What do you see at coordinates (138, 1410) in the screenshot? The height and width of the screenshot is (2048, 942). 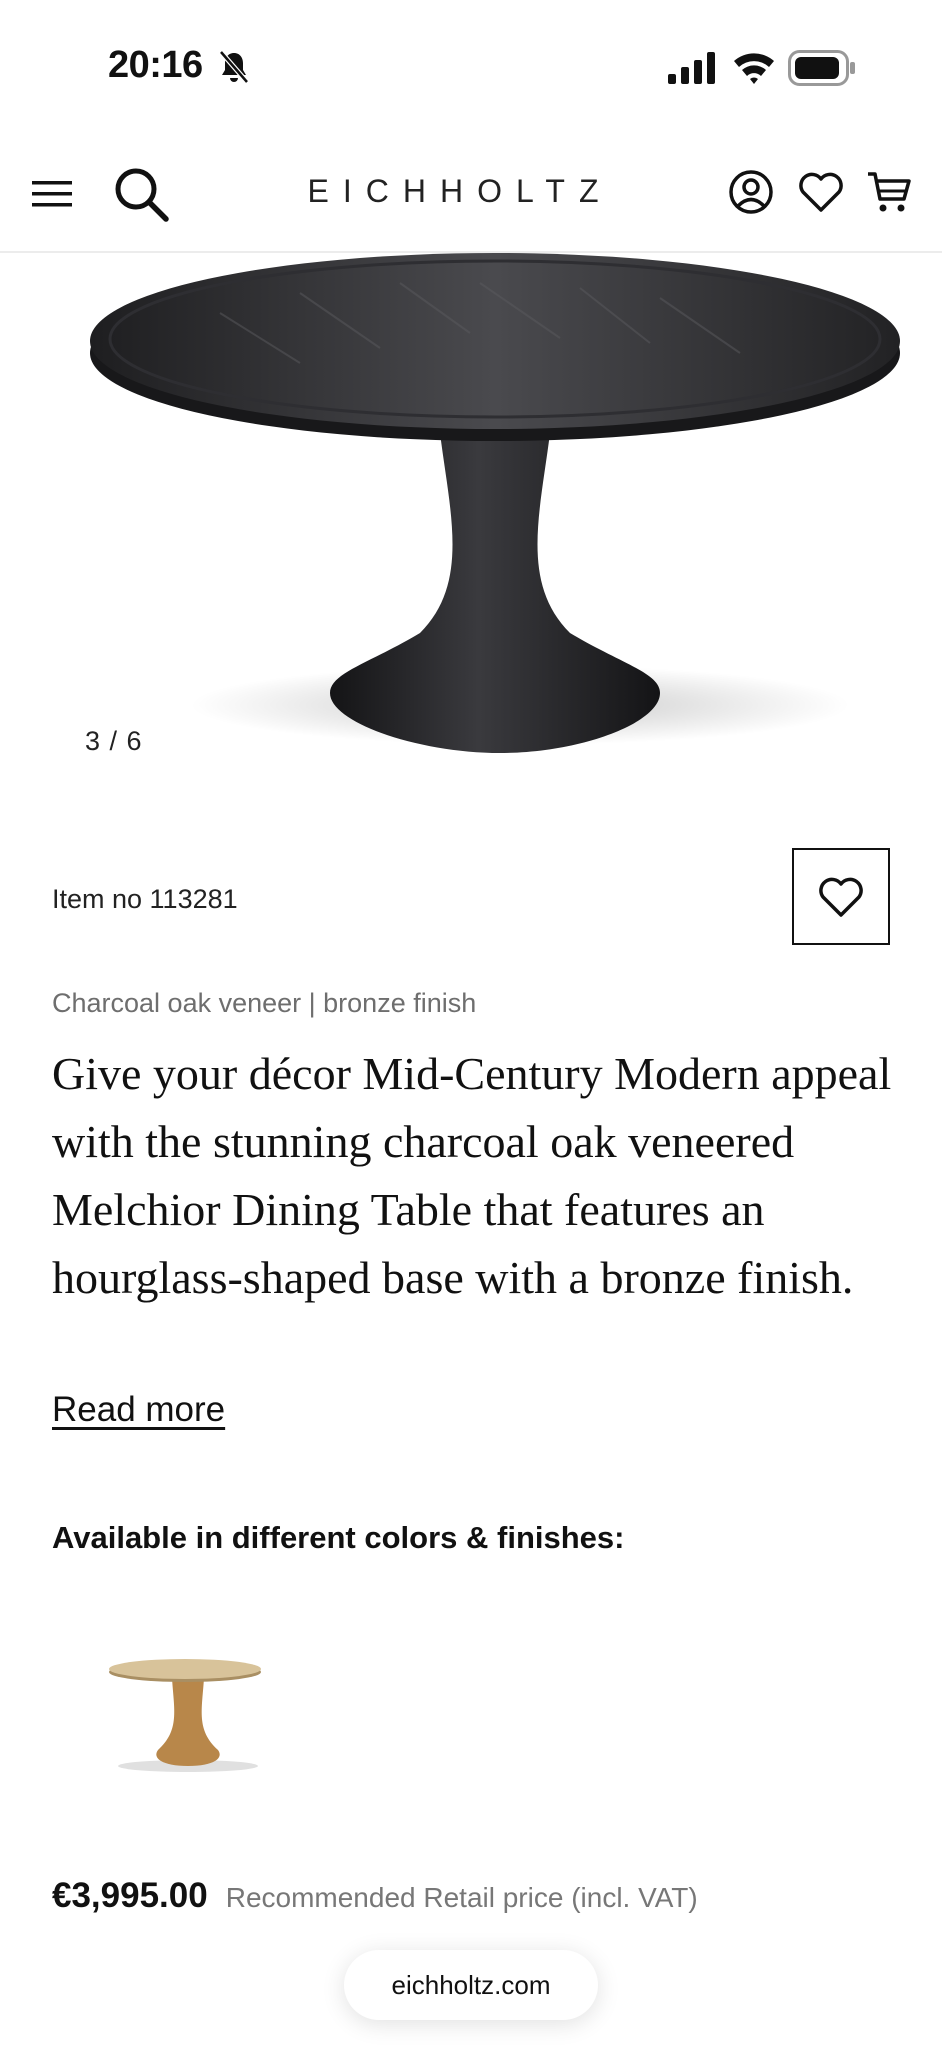 I see `read-more-link: Read more` at bounding box center [138, 1410].